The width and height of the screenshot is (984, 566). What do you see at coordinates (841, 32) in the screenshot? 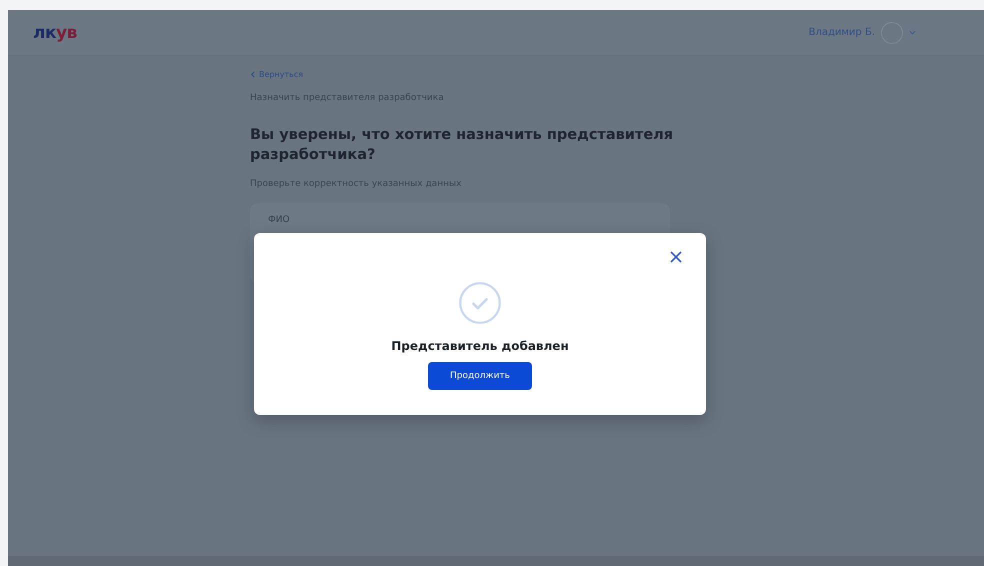
I see `user-name: Владимир Б.` at bounding box center [841, 32].